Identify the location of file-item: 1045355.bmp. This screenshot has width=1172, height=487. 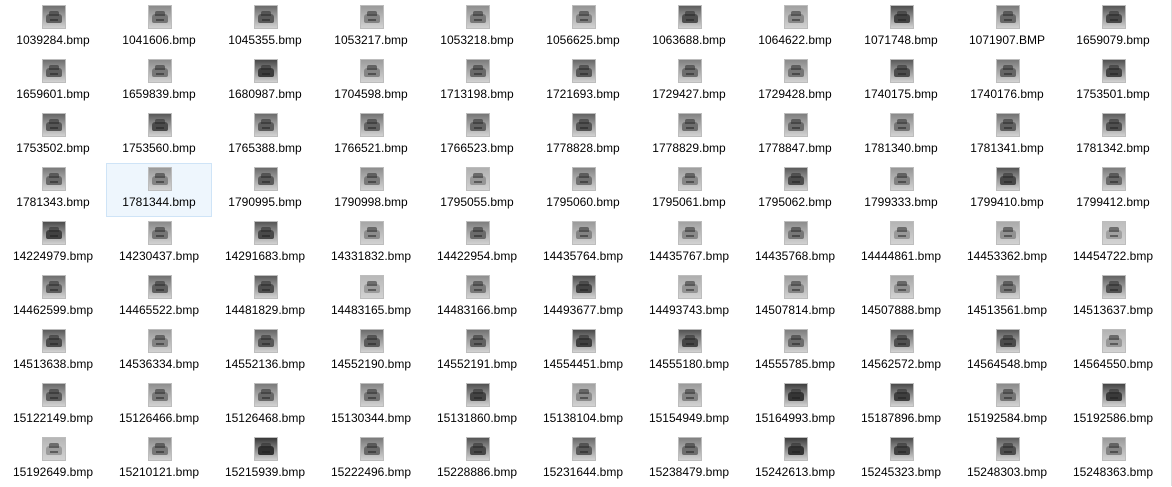
(265, 28).